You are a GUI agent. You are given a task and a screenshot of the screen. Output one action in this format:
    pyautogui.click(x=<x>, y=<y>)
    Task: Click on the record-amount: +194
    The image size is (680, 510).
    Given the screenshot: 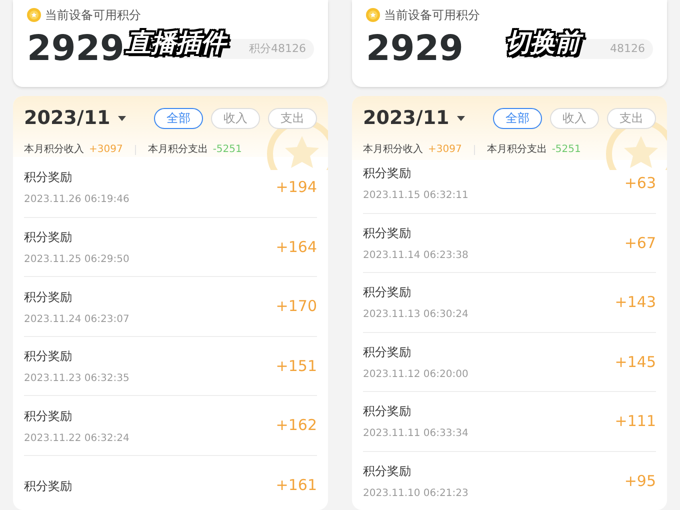 What is the action you would take?
    pyautogui.click(x=296, y=187)
    